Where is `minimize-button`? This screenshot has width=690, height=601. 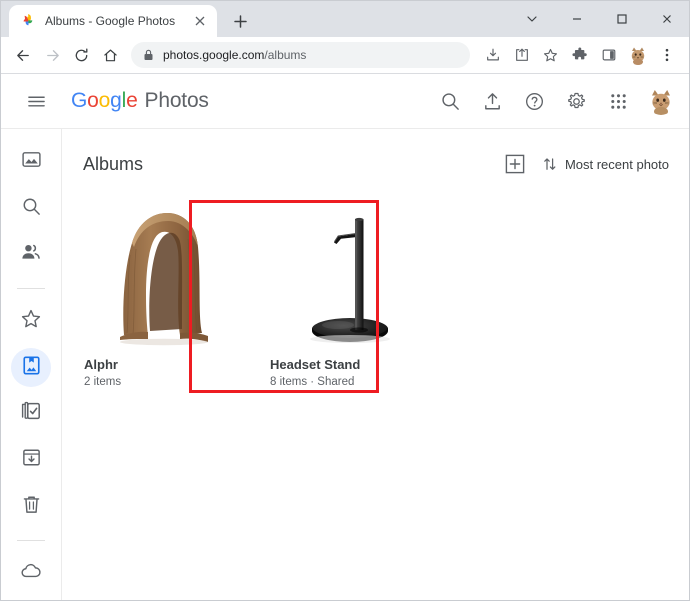 minimize-button is located at coordinates (576, 19).